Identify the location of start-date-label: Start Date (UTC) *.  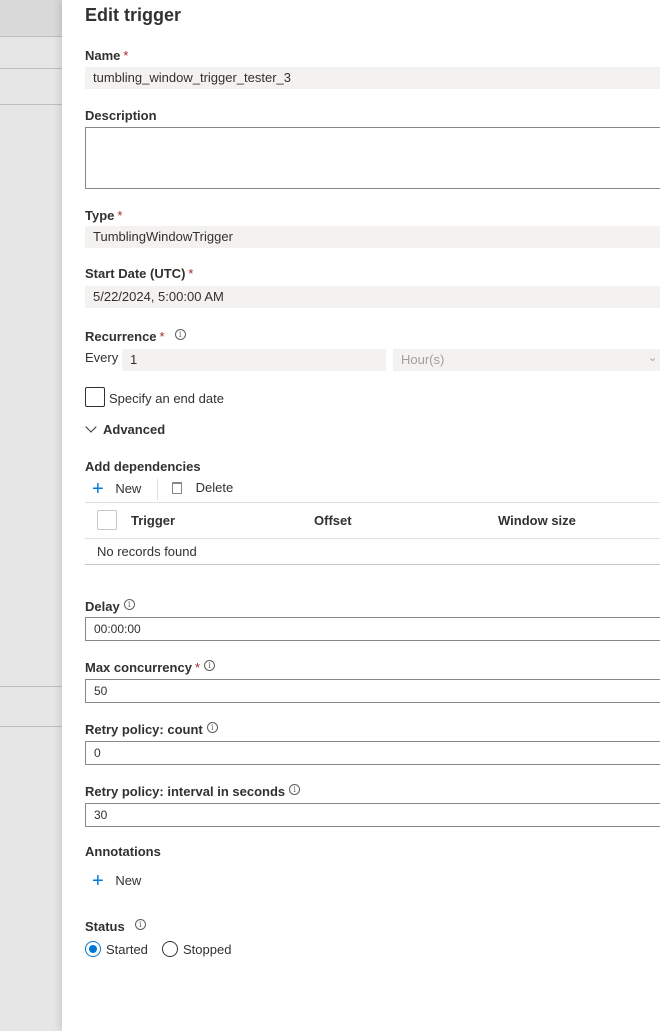
(139, 273).